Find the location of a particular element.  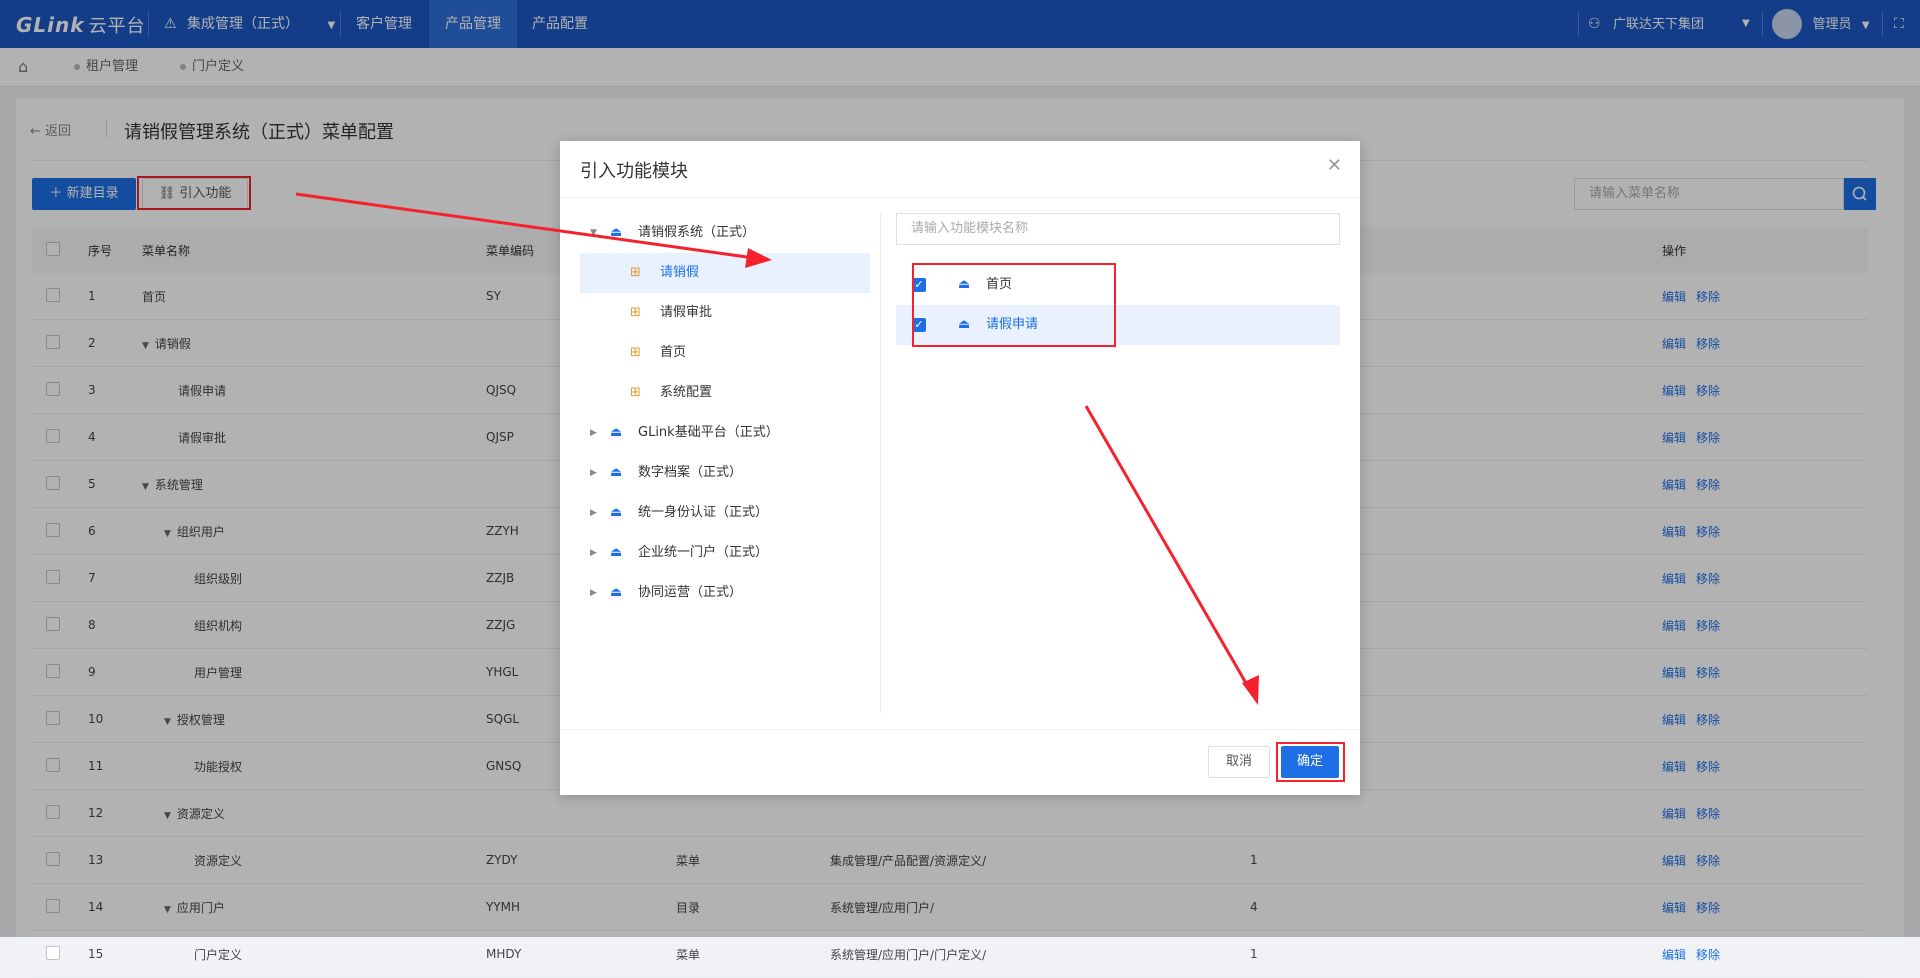

tree-node-label: 数字档案（正式） is located at coordinates (690, 472).